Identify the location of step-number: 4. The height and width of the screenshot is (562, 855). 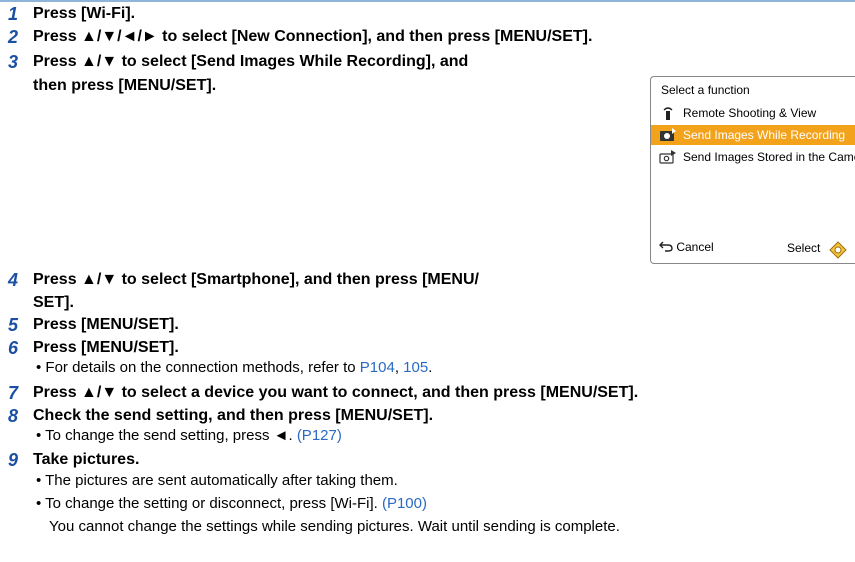
(13, 280).